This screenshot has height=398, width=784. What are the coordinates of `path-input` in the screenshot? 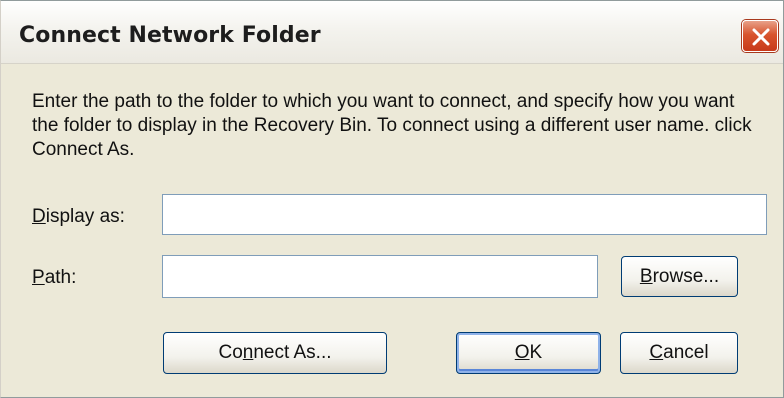 It's located at (380, 276).